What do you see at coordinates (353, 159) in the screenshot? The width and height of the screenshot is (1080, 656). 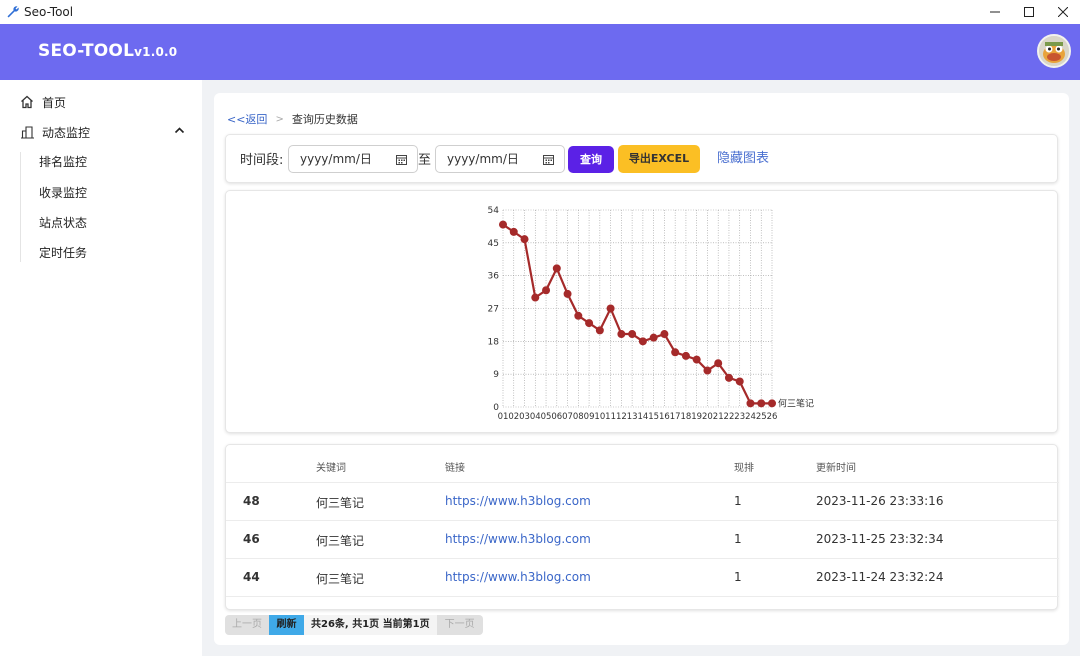 I see `start-date-input: yyyy/mm/日` at bounding box center [353, 159].